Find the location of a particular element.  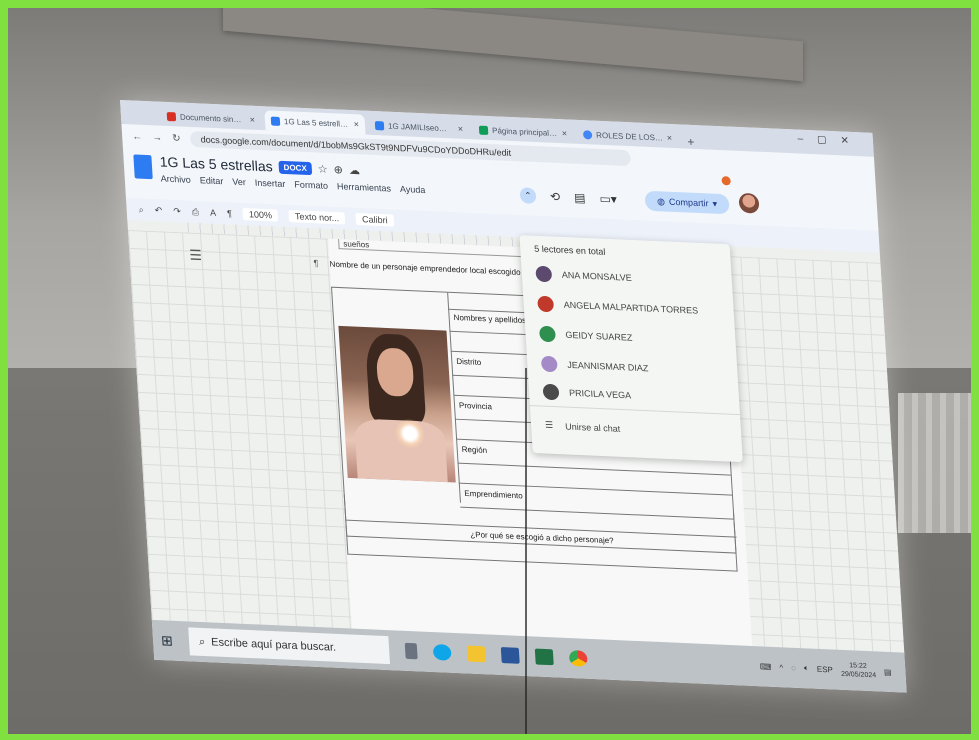

share-button: ◍ Compartir ▾ is located at coordinates (687, 202).